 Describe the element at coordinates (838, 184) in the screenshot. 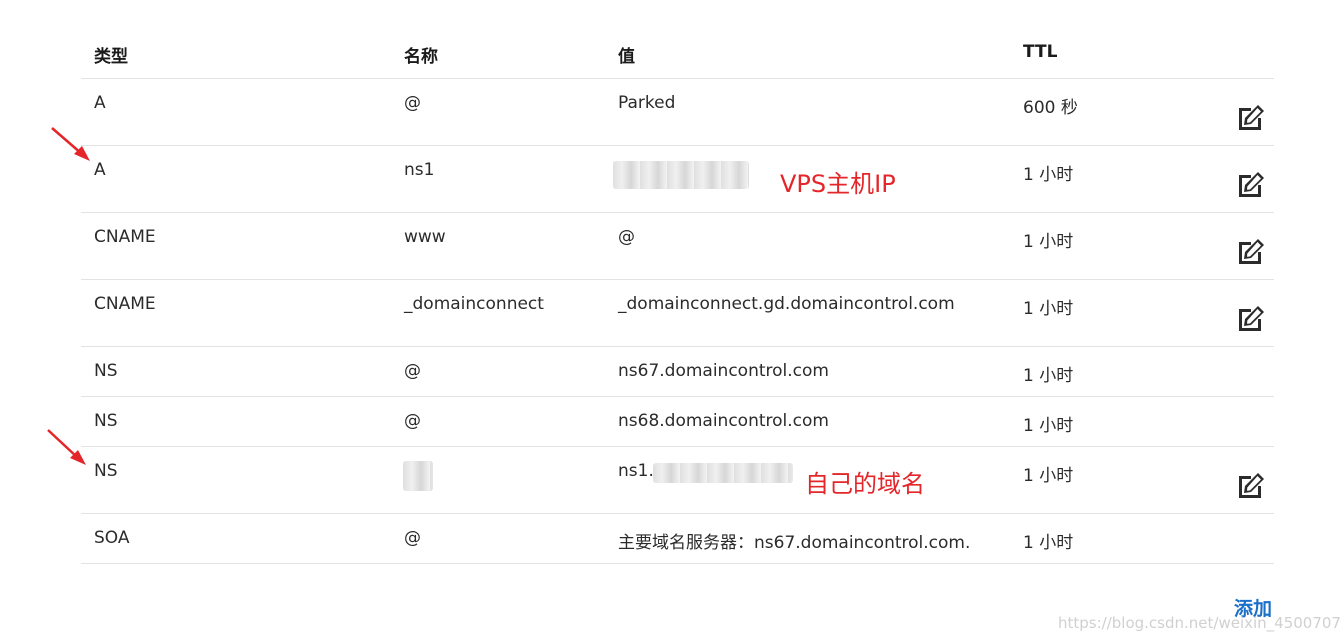

I see `annotation-vps-ip: VPS主机IP` at that location.